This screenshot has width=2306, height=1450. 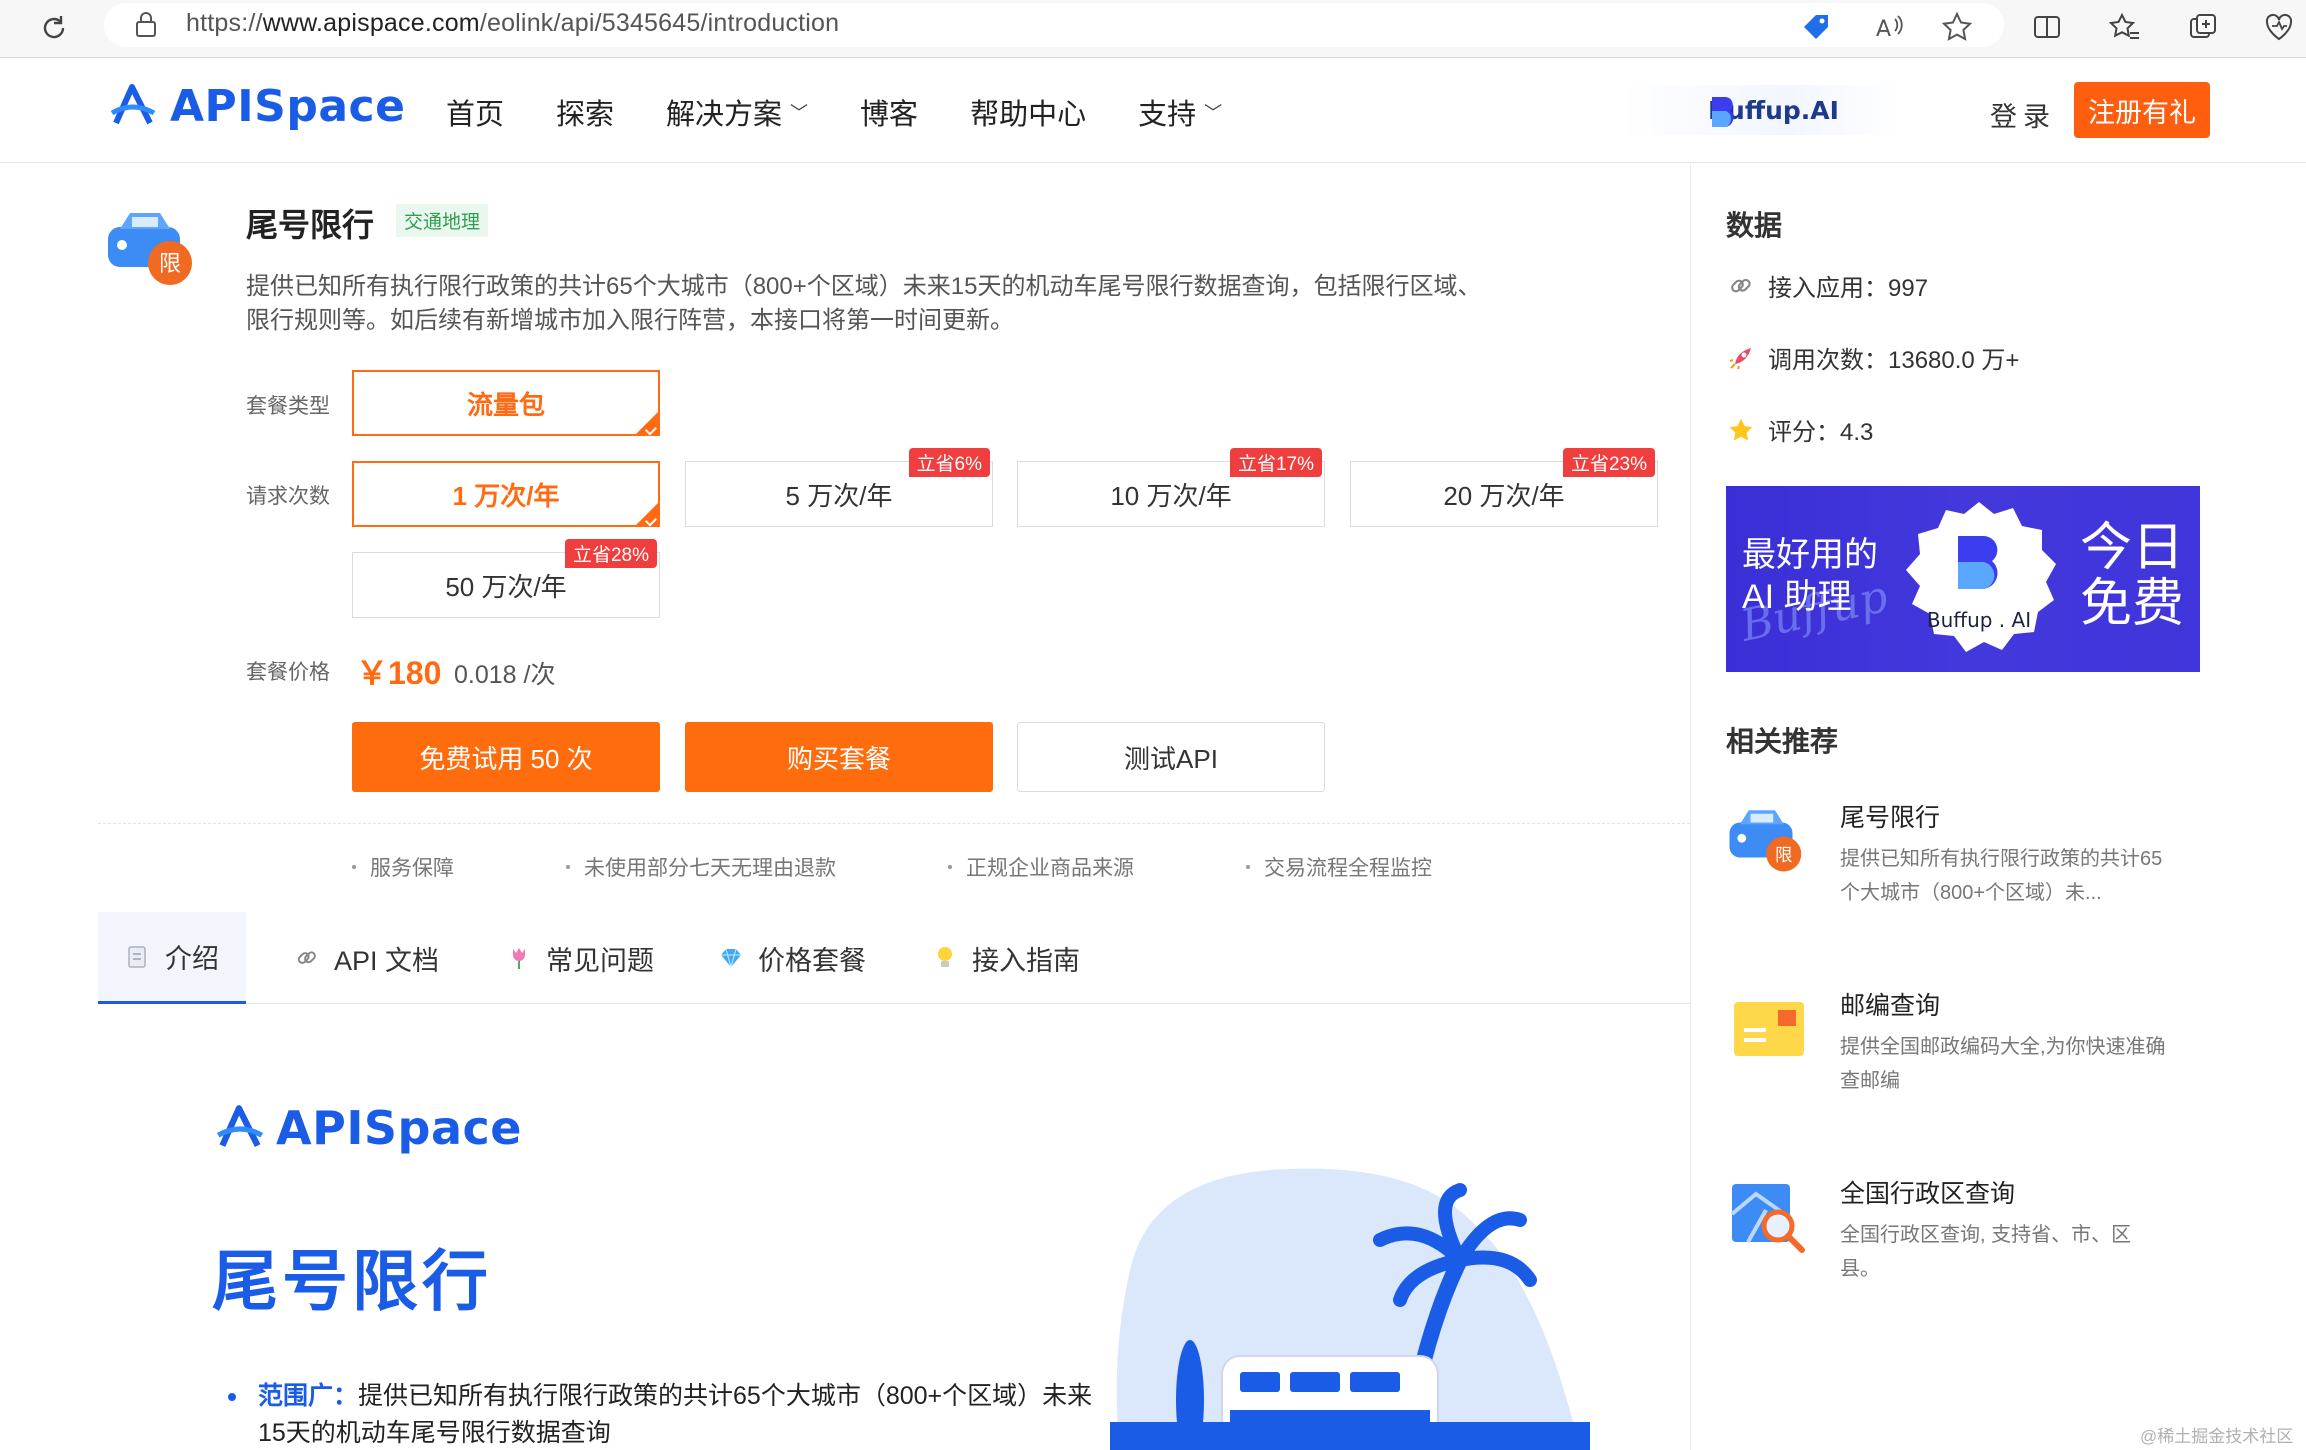 I want to click on buy-package-button: 购买套餐, so click(x=839, y=757).